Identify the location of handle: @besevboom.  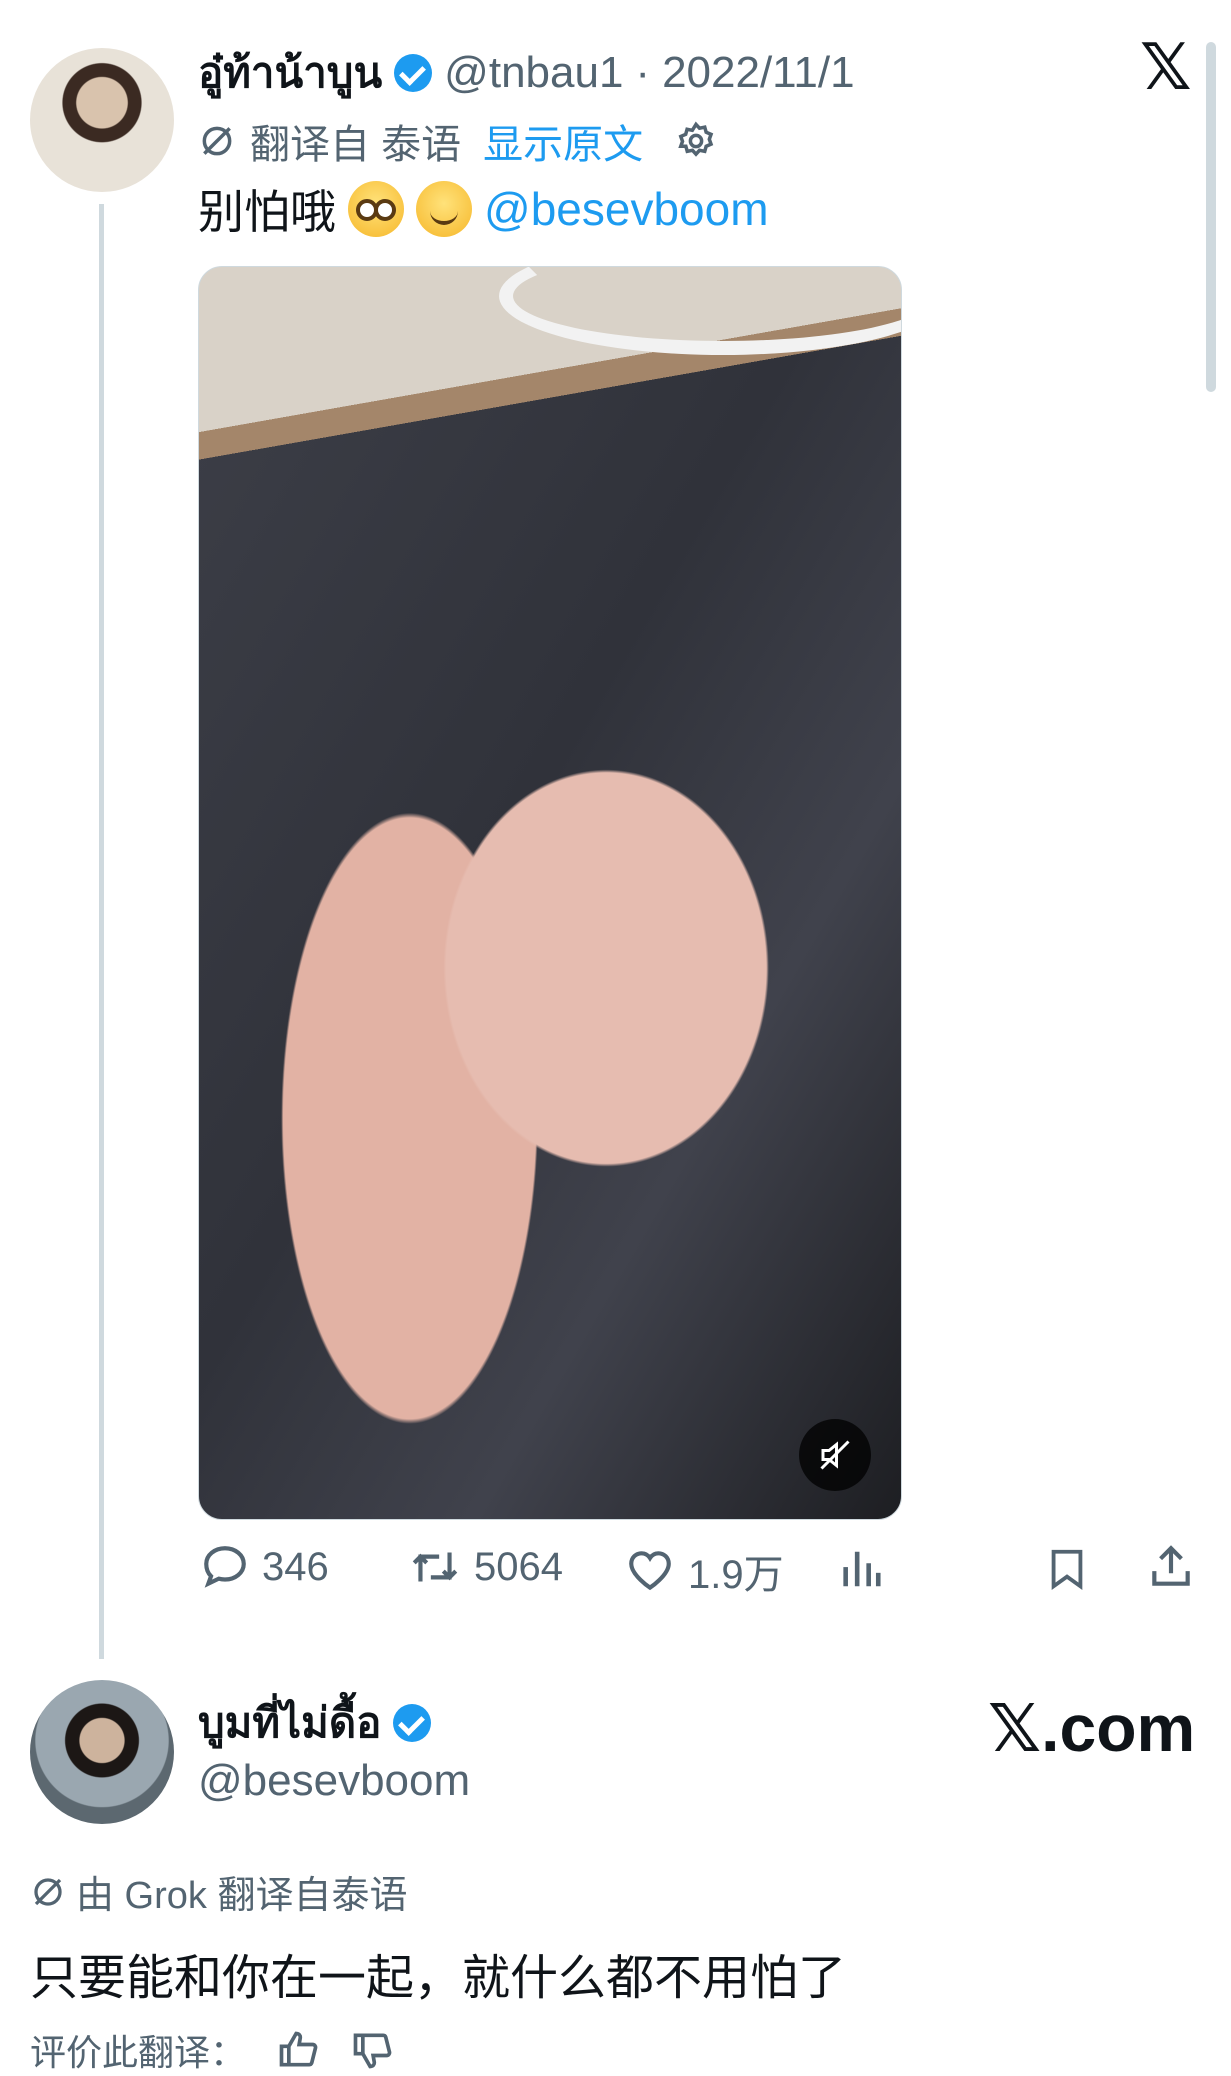
(334, 1781).